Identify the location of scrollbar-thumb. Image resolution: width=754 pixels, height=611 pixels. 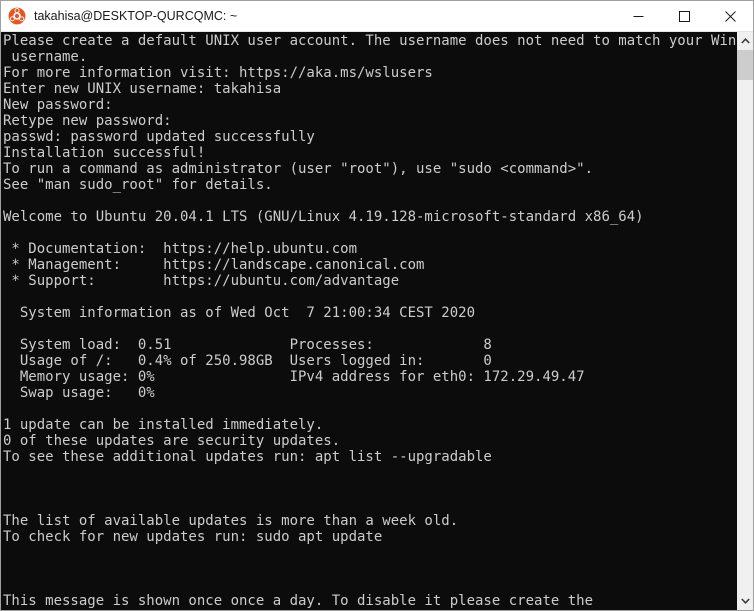
(745, 65).